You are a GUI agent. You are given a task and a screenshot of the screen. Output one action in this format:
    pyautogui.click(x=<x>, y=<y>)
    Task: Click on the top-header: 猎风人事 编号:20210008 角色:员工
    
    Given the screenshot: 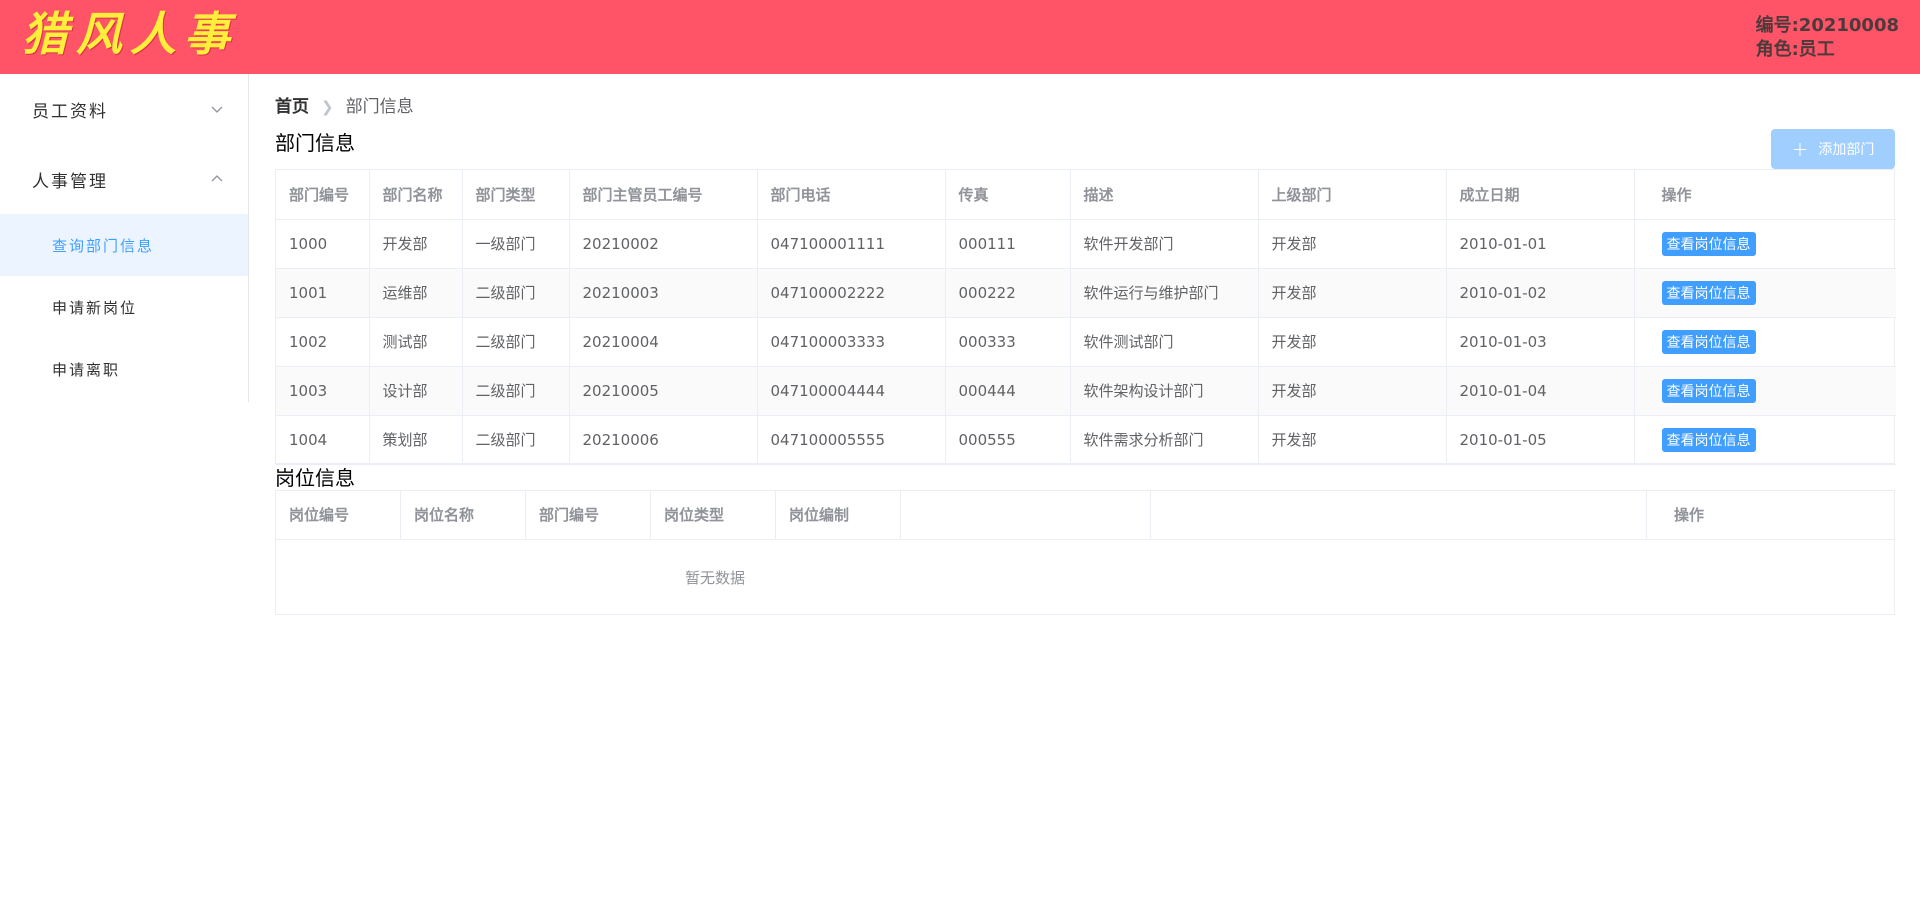 What is the action you would take?
    pyautogui.click(x=960, y=37)
    